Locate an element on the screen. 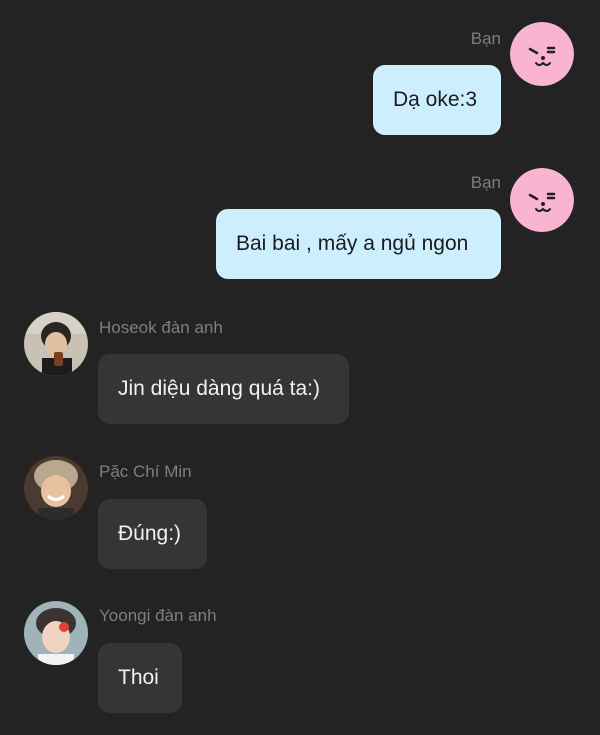  message-bubble: Dạ oke:3 is located at coordinates (437, 100).